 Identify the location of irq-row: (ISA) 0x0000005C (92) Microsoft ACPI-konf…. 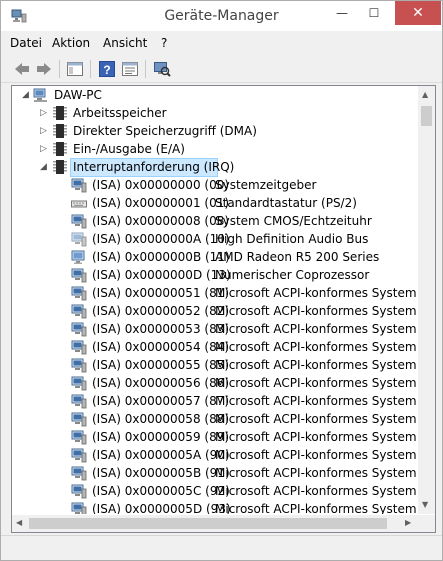
(214, 491).